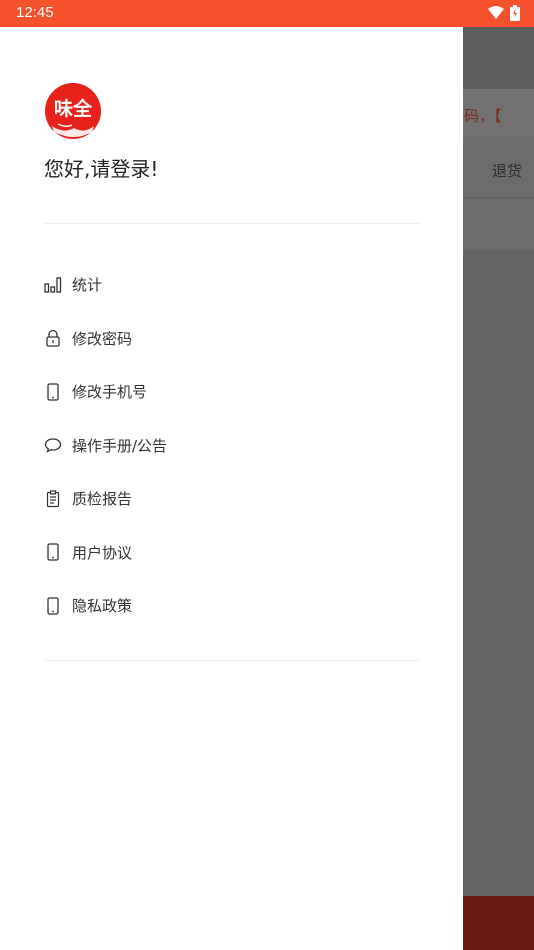 This screenshot has width=534, height=950. What do you see at coordinates (231, 339) in the screenshot?
I see `menu-item-change-password: 修改密码` at bounding box center [231, 339].